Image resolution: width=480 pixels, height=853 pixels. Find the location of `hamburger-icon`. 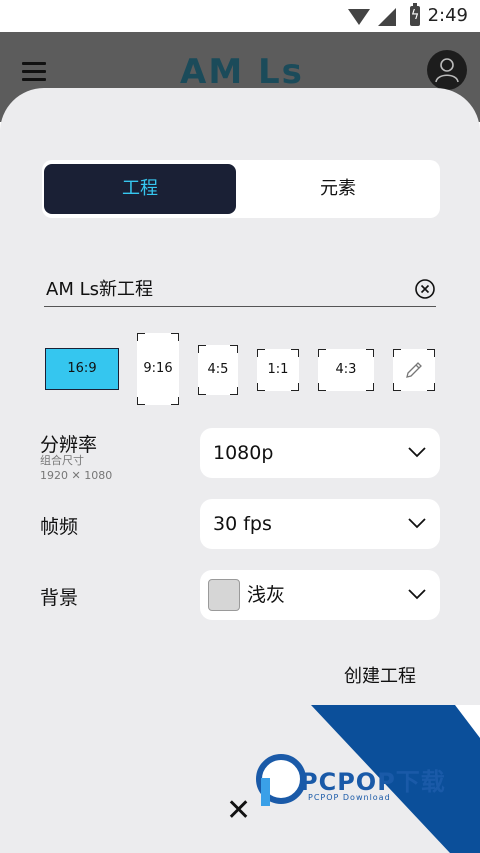

hamburger-icon is located at coordinates (34, 71).